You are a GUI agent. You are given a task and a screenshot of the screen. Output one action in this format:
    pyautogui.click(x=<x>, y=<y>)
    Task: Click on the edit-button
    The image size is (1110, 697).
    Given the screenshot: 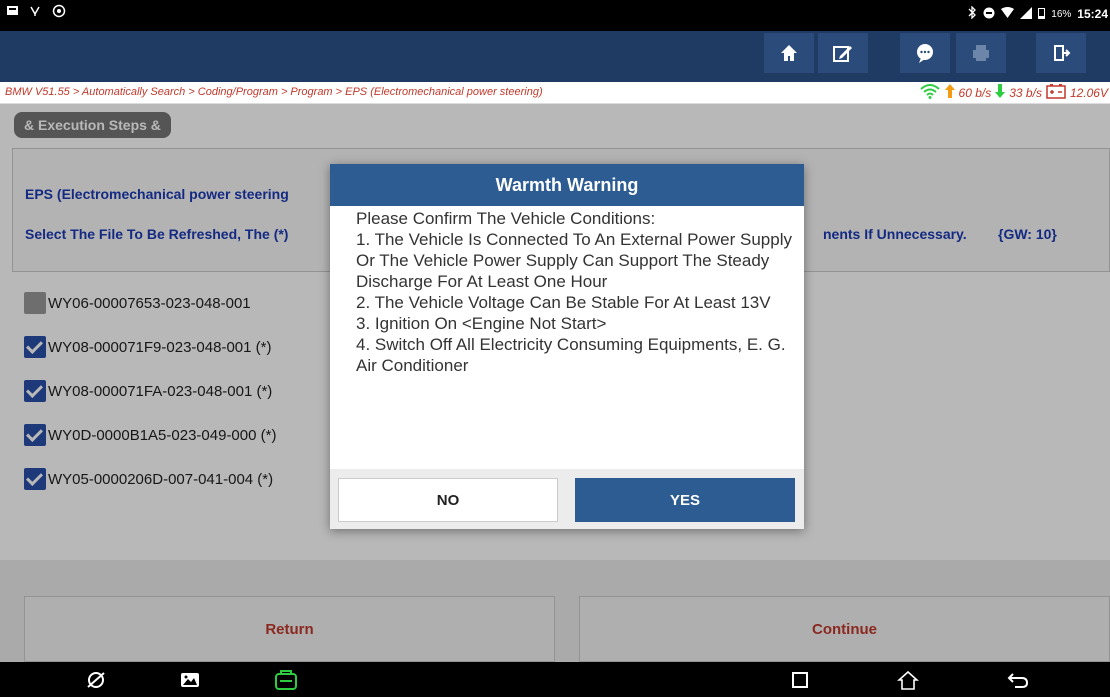 What is the action you would take?
    pyautogui.click(x=843, y=53)
    